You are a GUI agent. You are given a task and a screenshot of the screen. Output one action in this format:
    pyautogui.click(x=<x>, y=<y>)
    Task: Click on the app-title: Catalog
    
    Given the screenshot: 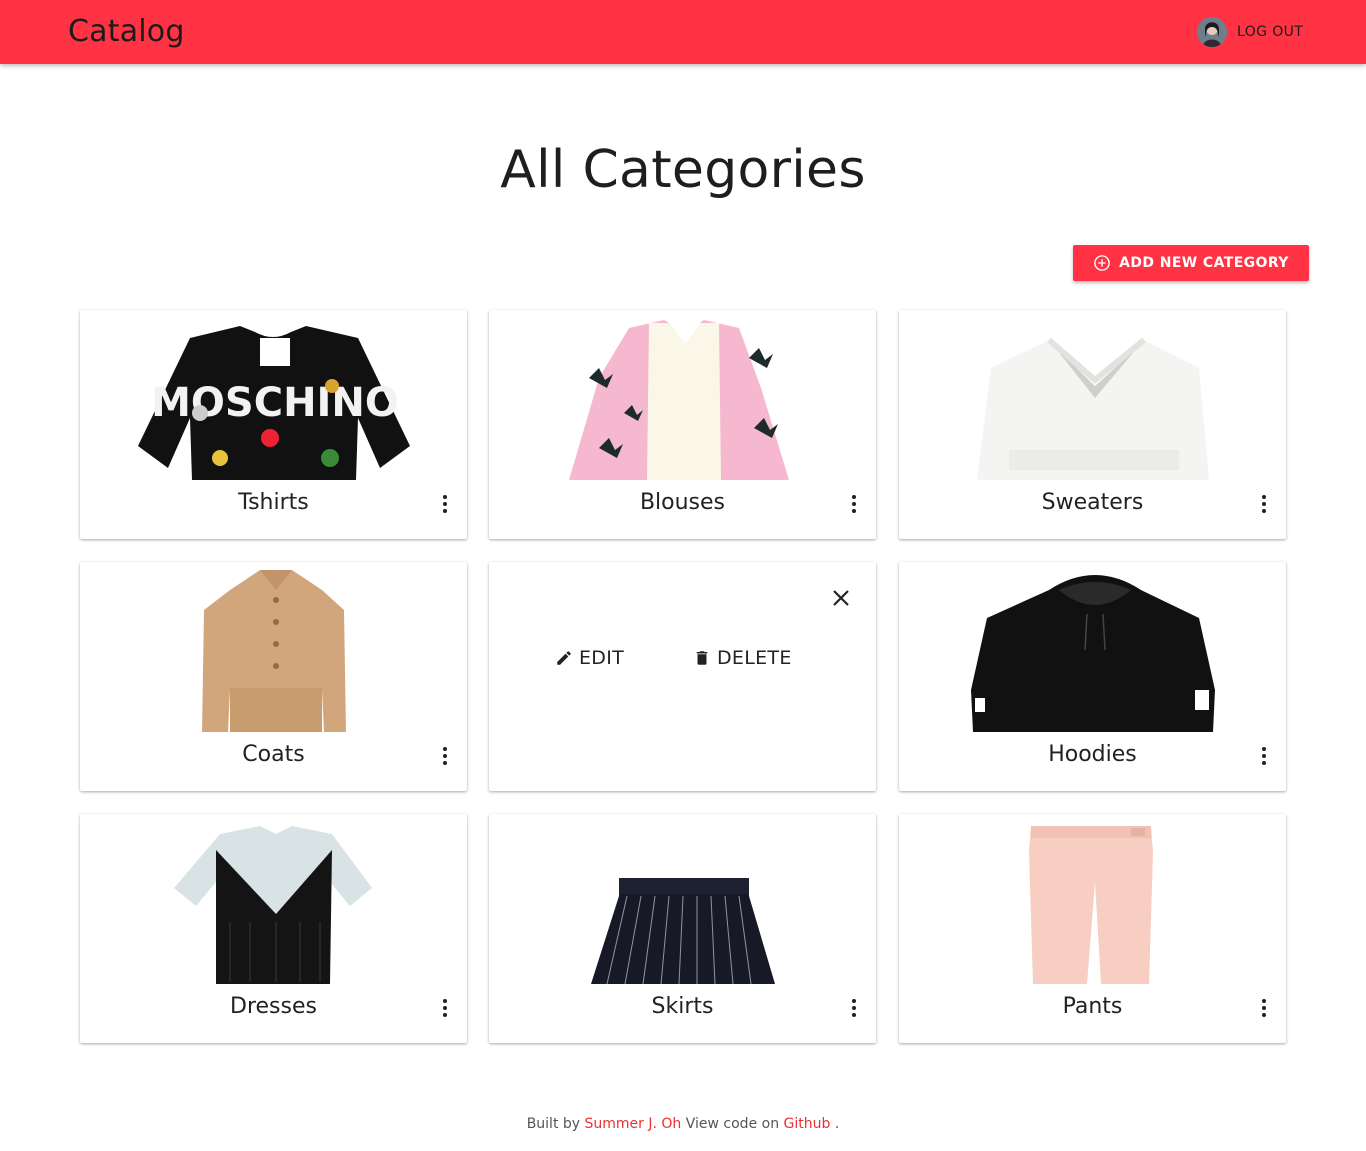 What is the action you would take?
    pyautogui.click(x=126, y=31)
    